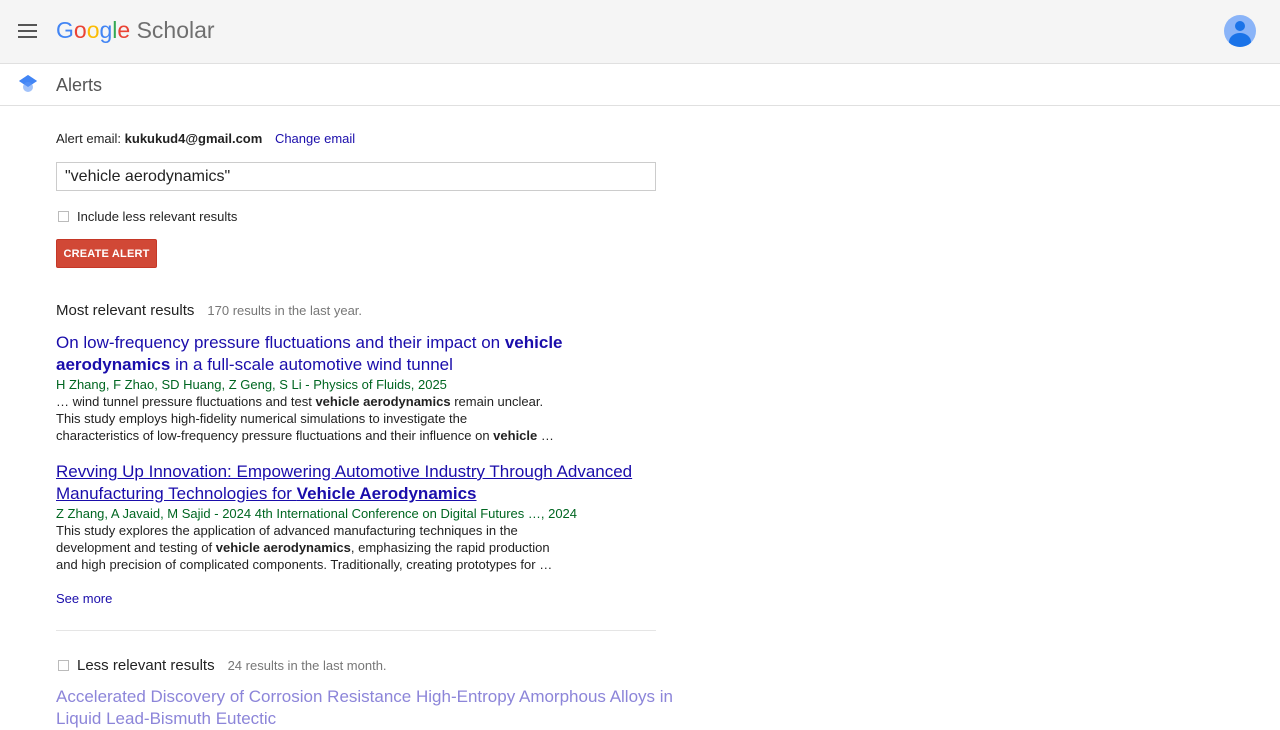 This screenshot has width=1280, height=730. What do you see at coordinates (356, 176) in the screenshot?
I see `alert-query-input` at bounding box center [356, 176].